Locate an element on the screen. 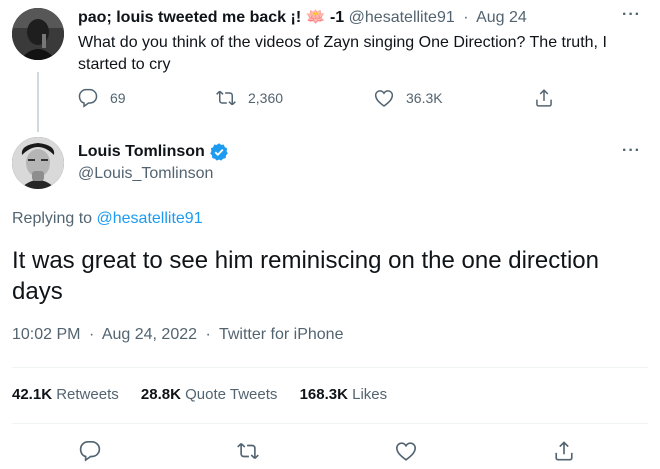  divider-bottom is located at coordinates (330, 423).